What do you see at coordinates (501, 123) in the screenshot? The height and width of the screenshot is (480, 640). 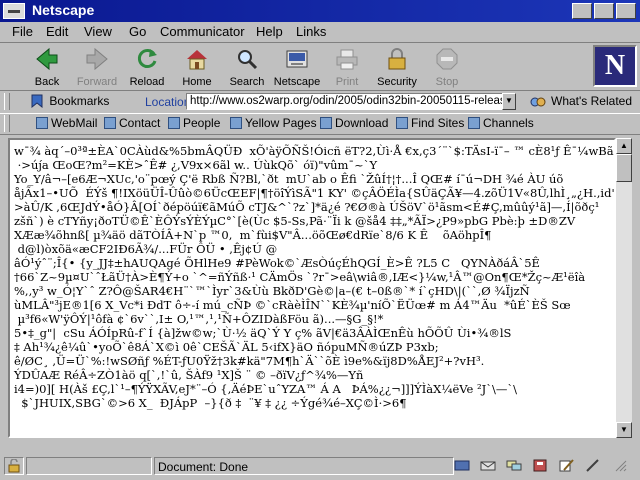 I see `personal-item-channels: Channels` at bounding box center [501, 123].